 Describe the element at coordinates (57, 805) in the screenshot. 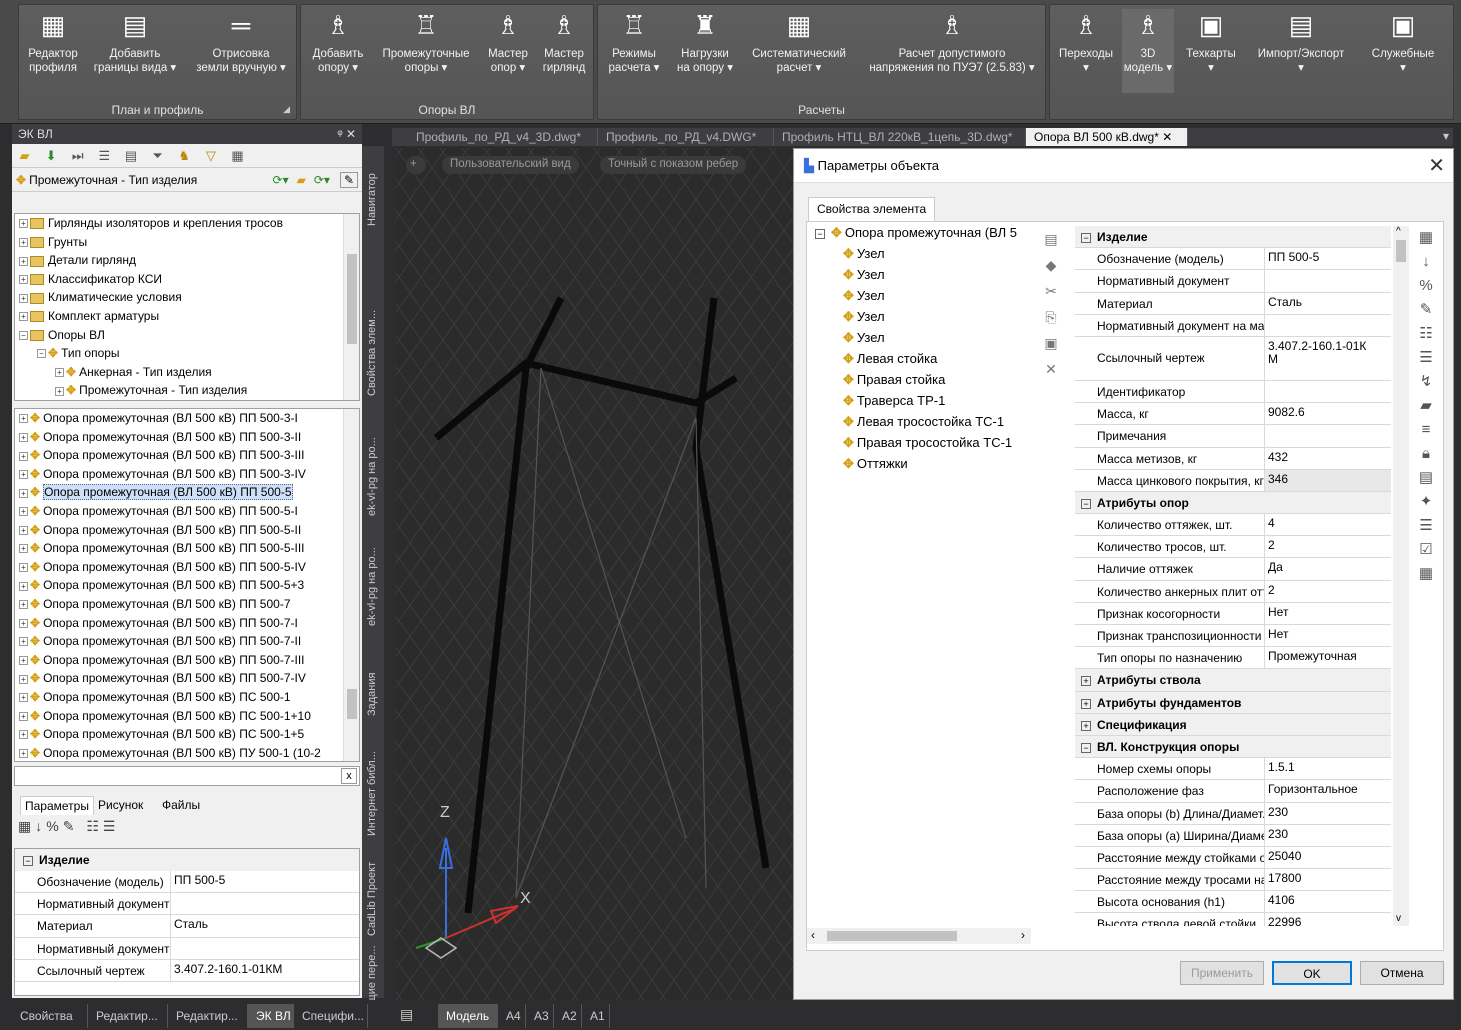

I see `tab-parameters: Параметры` at that location.